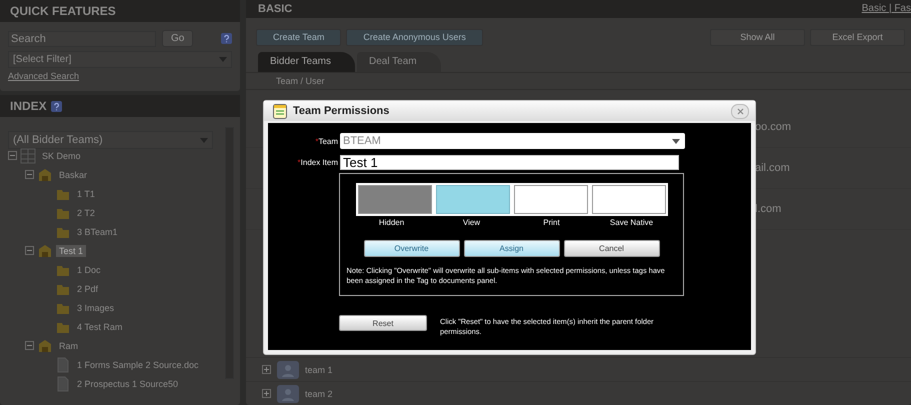 The height and width of the screenshot is (405, 911). Describe the element at coordinates (612, 248) in the screenshot. I see `dialog-button: Cancel` at that location.